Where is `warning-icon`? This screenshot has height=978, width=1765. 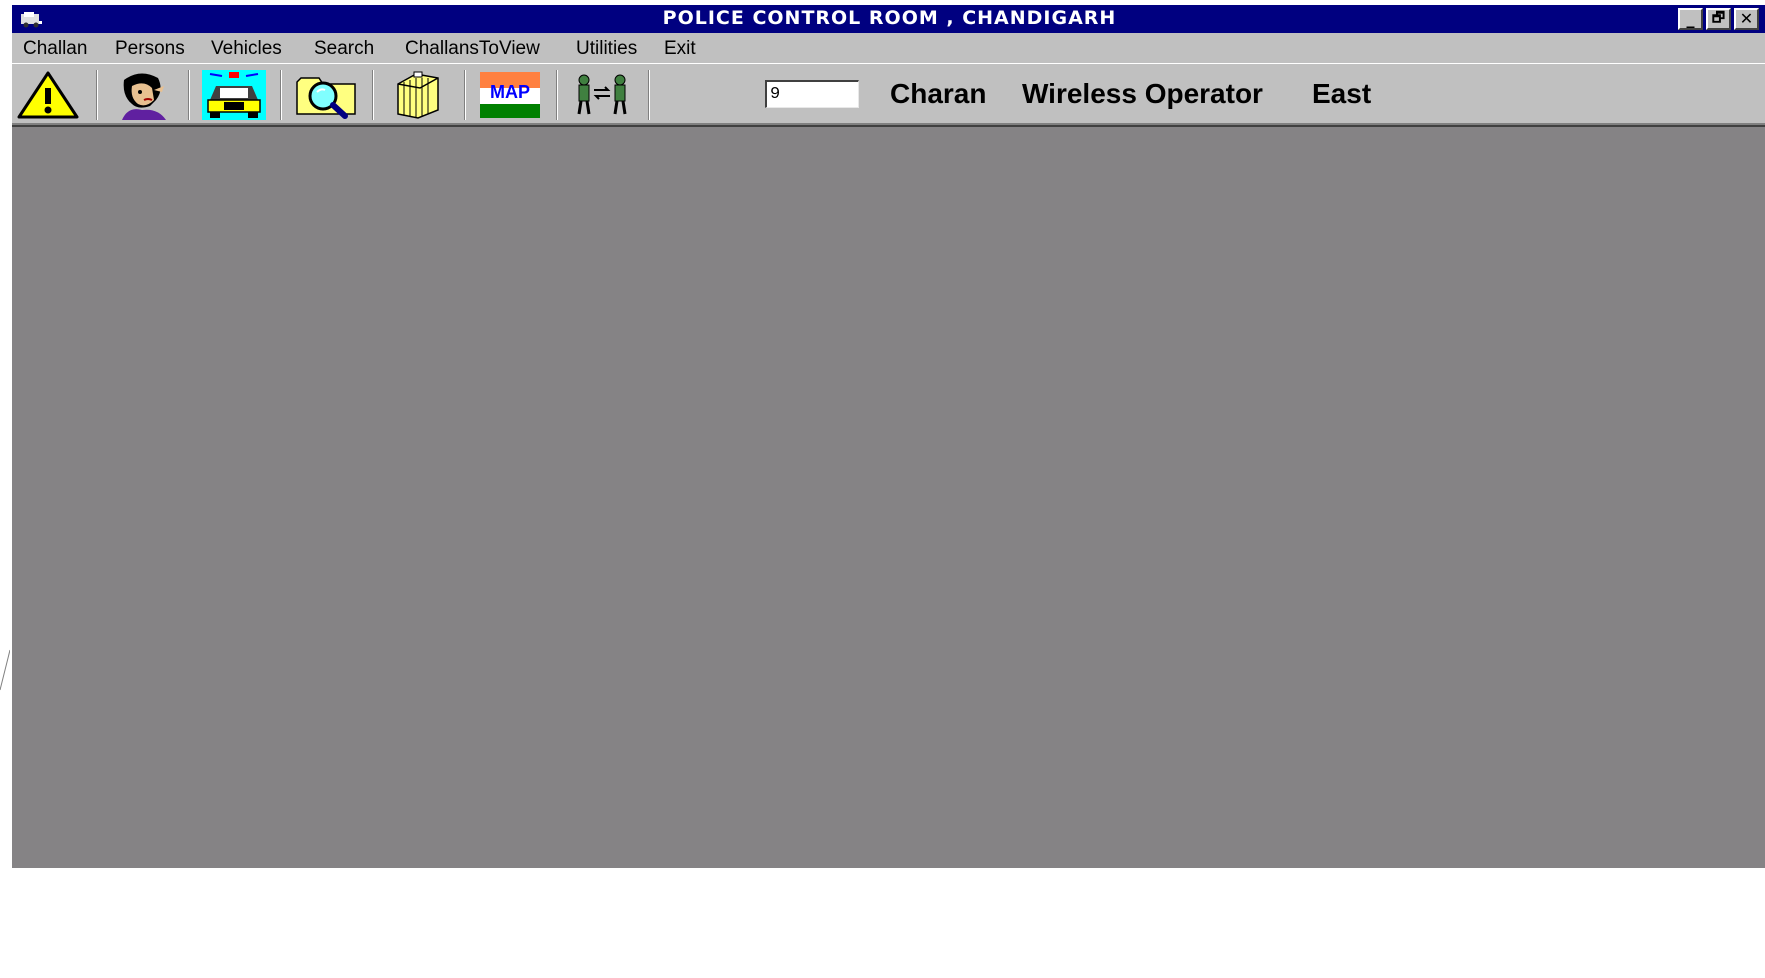 warning-icon is located at coordinates (48, 95).